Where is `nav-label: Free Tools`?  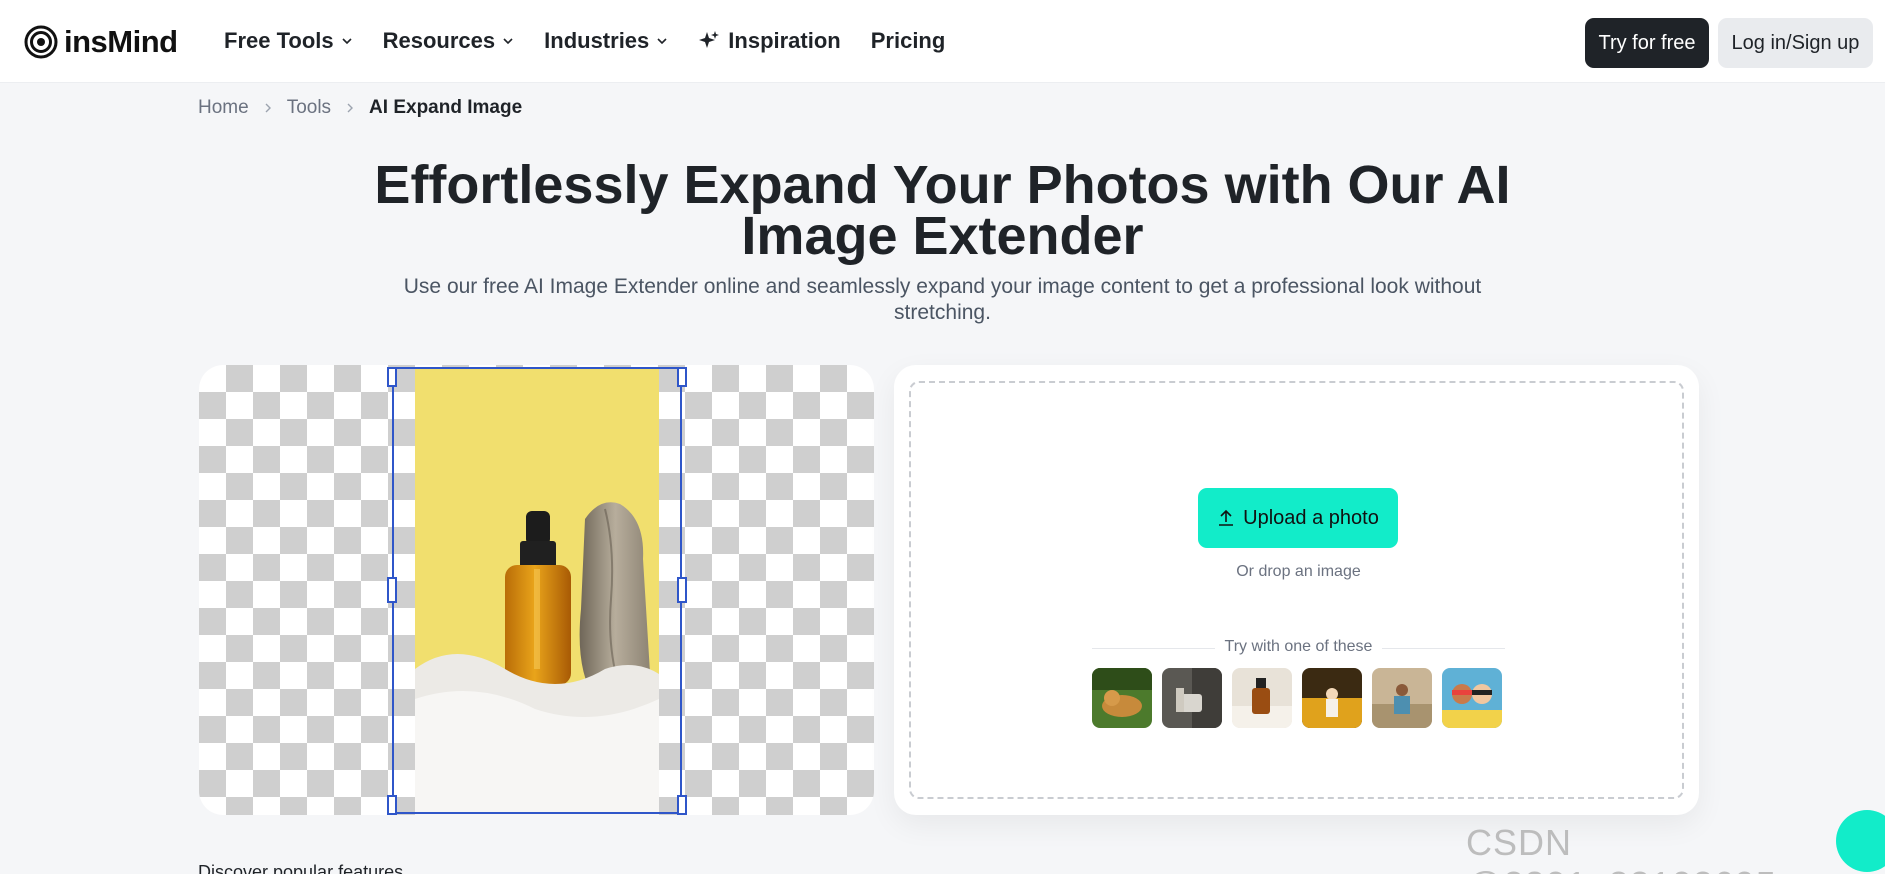
nav-label: Free Tools is located at coordinates (279, 40).